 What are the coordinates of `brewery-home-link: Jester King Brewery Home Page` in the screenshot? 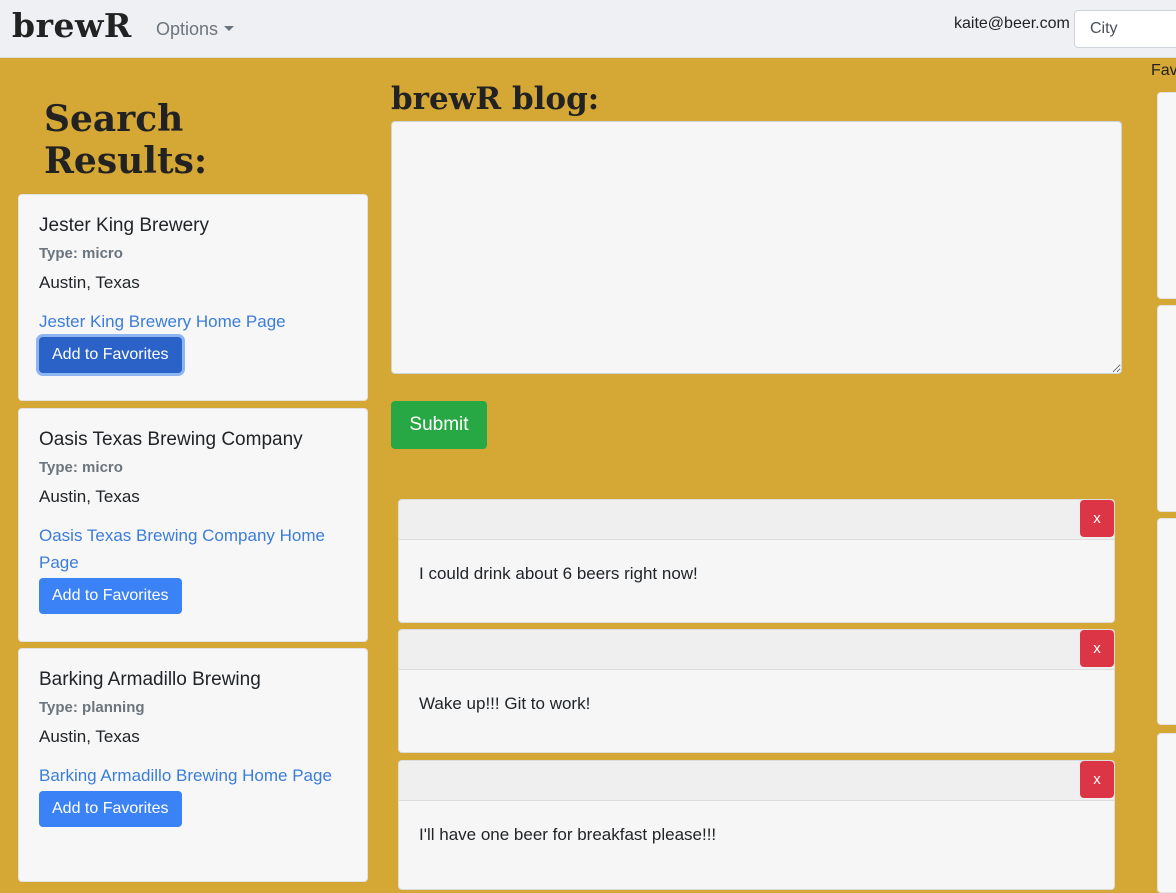 It's located at (193, 321).